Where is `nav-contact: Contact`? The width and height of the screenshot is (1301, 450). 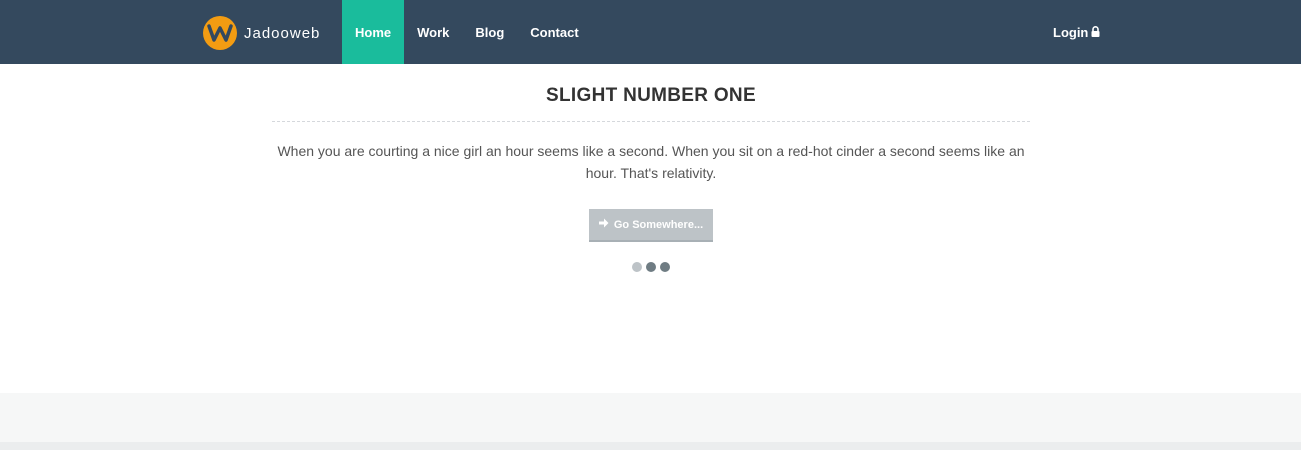 nav-contact: Contact is located at coordinates (554, 32).